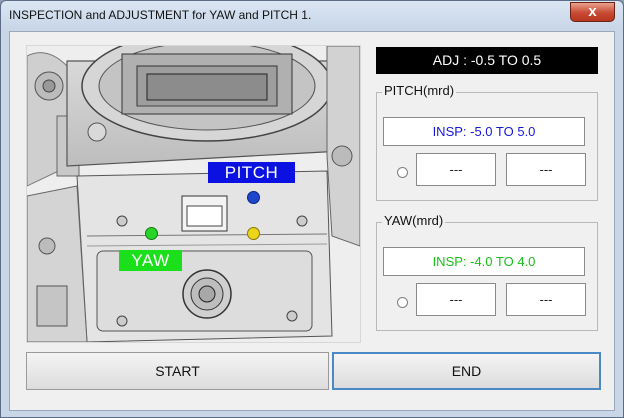 Image resolution: width=624 pixels, height=418 pixels. What do you see at coordinates (484, 131) in the screenshot?
I see `pitch-insp-range: INSP: -5.0 TO 5.0` at bounding box center [484, 131].